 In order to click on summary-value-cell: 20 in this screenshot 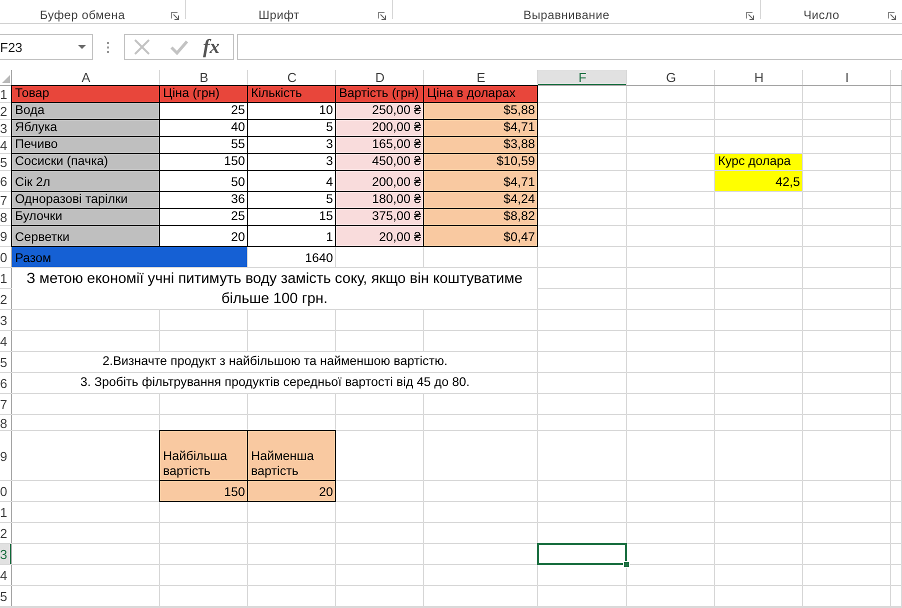, I will do `click(291, 491)`.